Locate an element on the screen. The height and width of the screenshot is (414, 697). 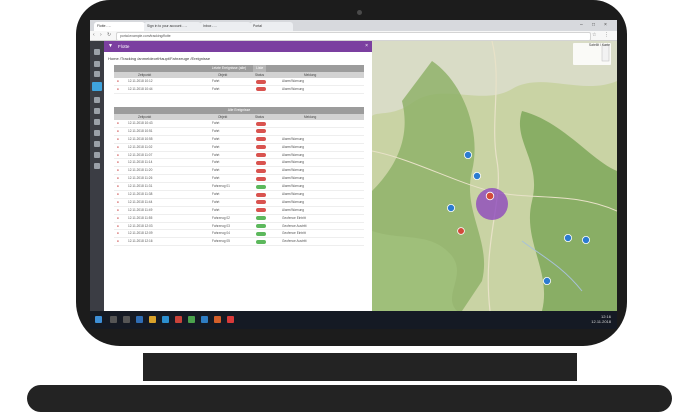
cell-time: 12.11.2018 10:51 is located at coordinates (140, 130).